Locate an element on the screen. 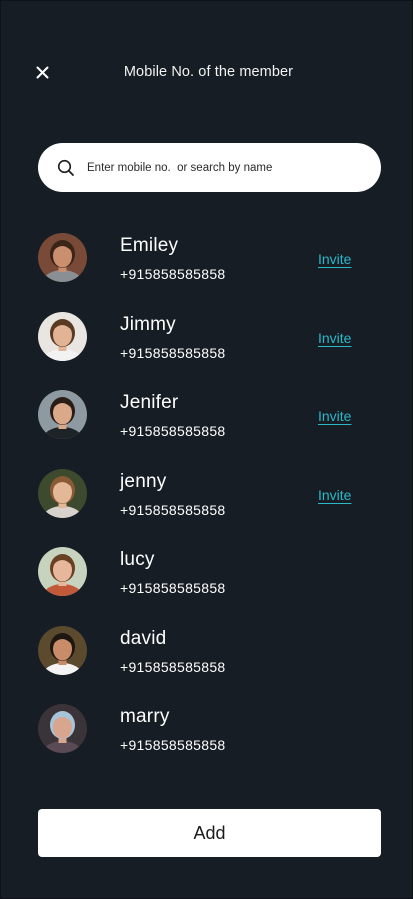  contact-name: Emiley is located at coordinates (149, 245).